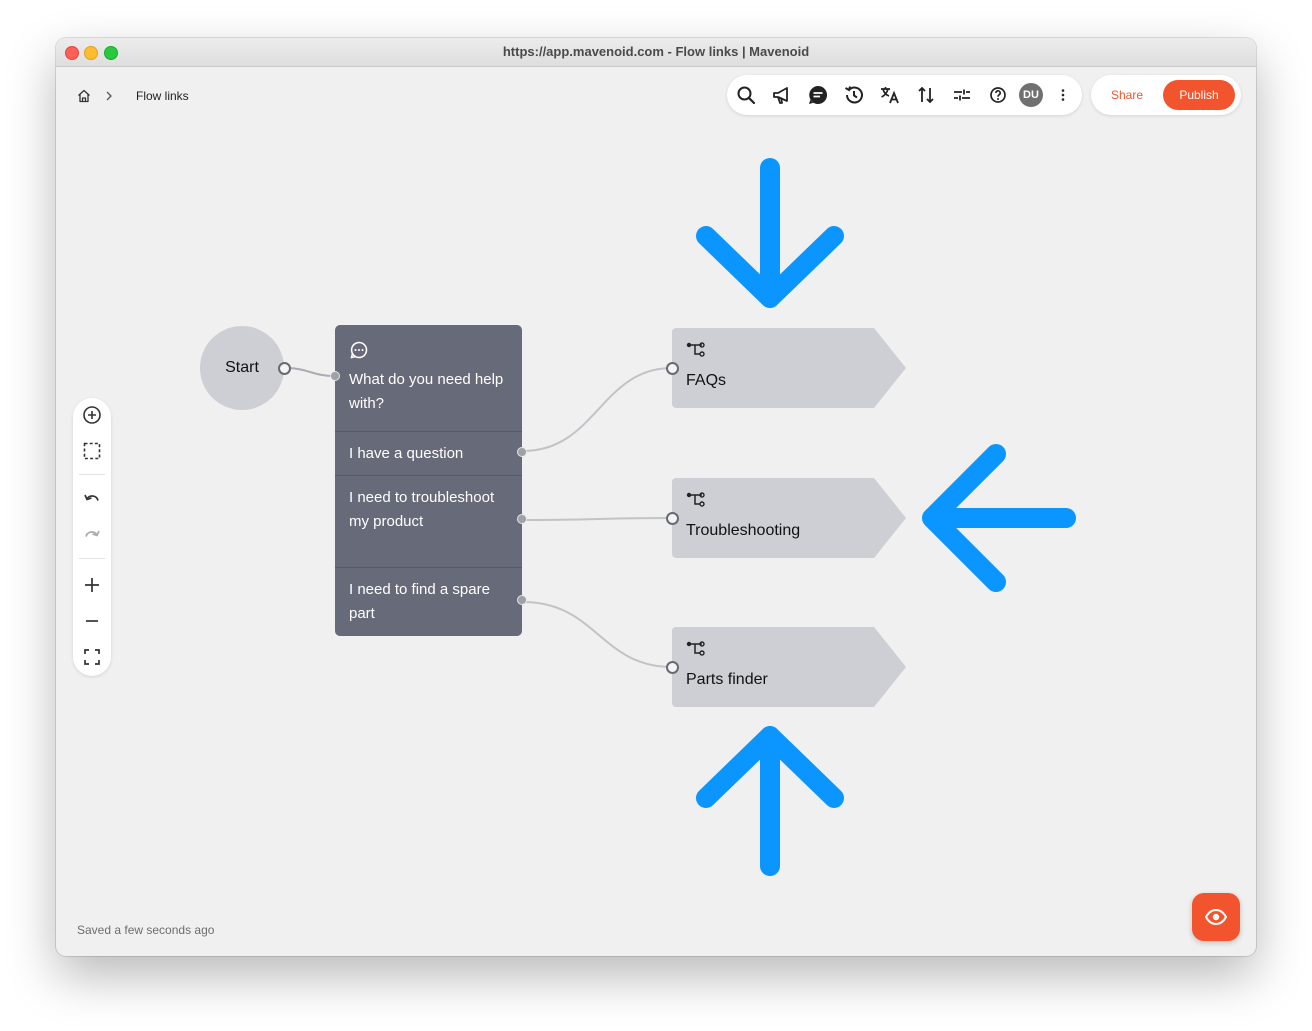  I want to click on flow-link-label: Parts finder, so click(727, 679).